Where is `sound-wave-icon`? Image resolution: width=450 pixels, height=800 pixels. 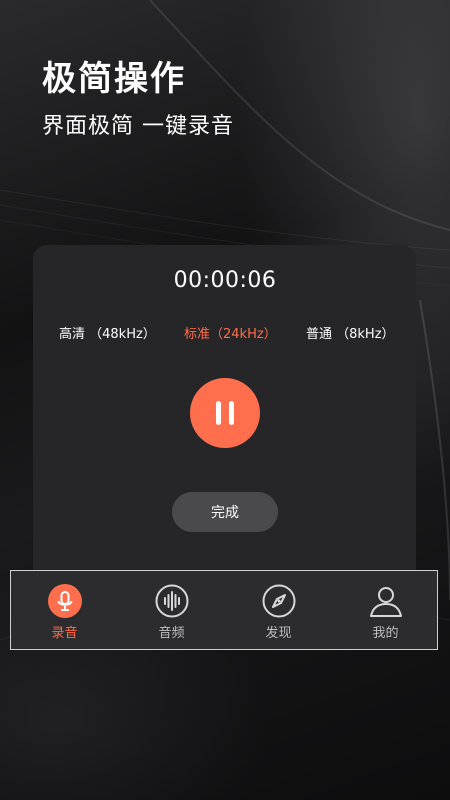
sound-wave-icon is located at coordinates (171, 601).